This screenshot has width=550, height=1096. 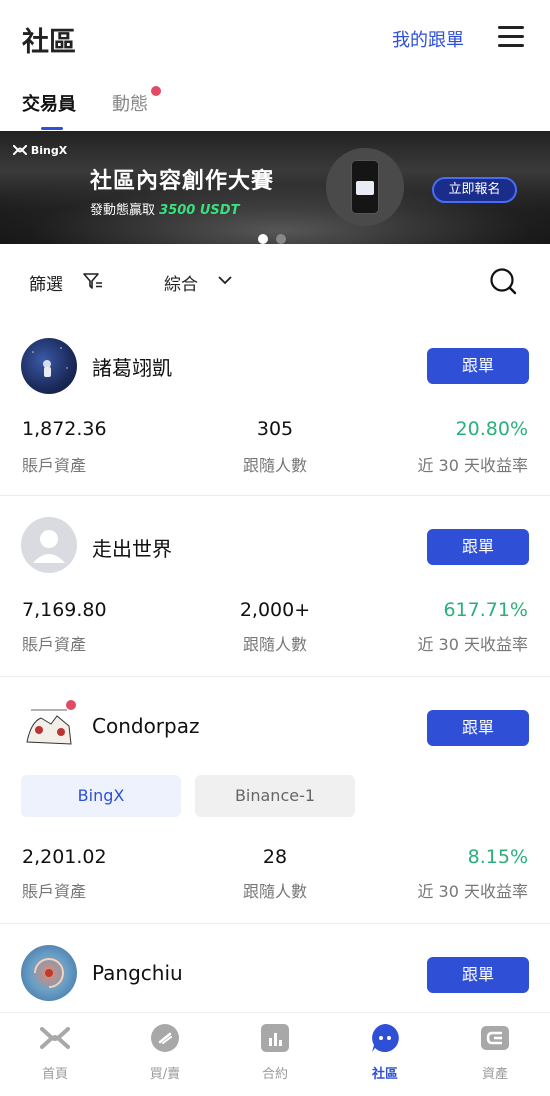 I want to click on wallet-icon, so click(x=495, y=1038).